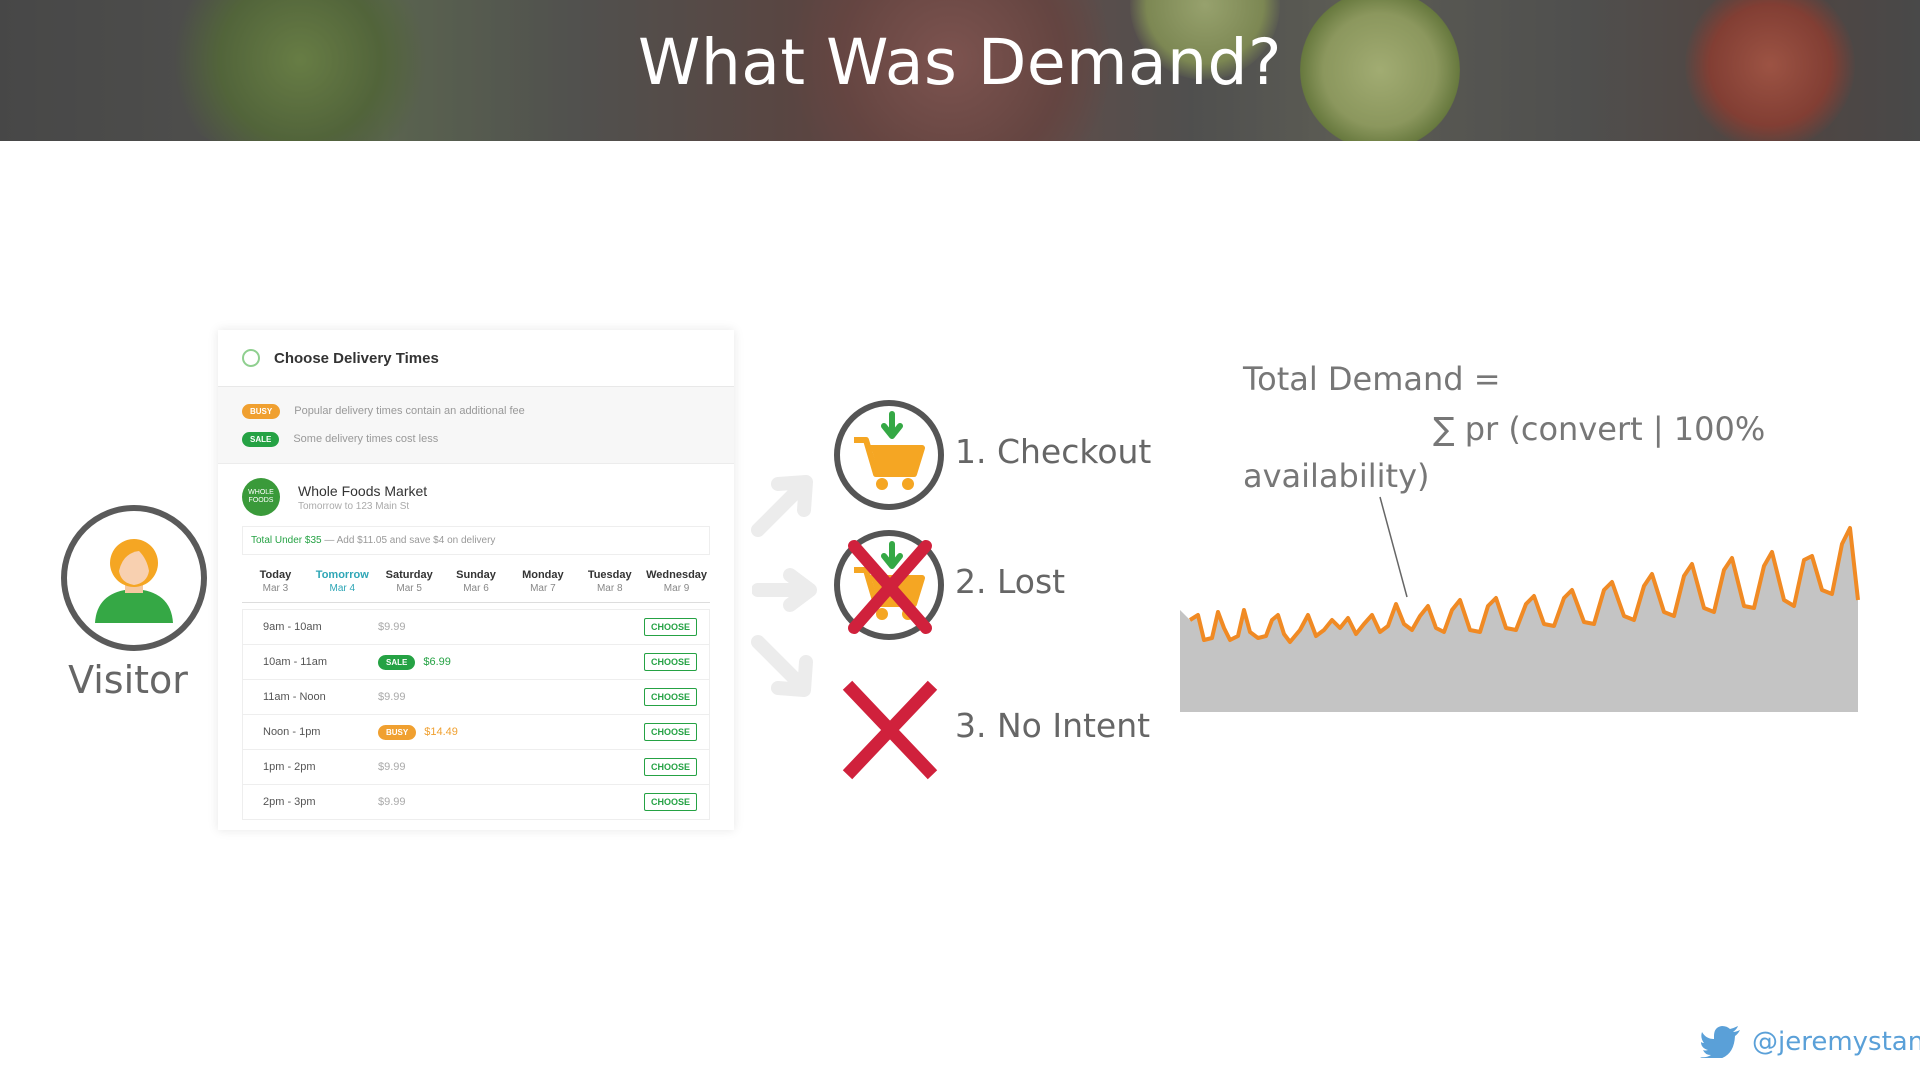  I want to click on slide-title: What Was Demand?, so click(960, 62).